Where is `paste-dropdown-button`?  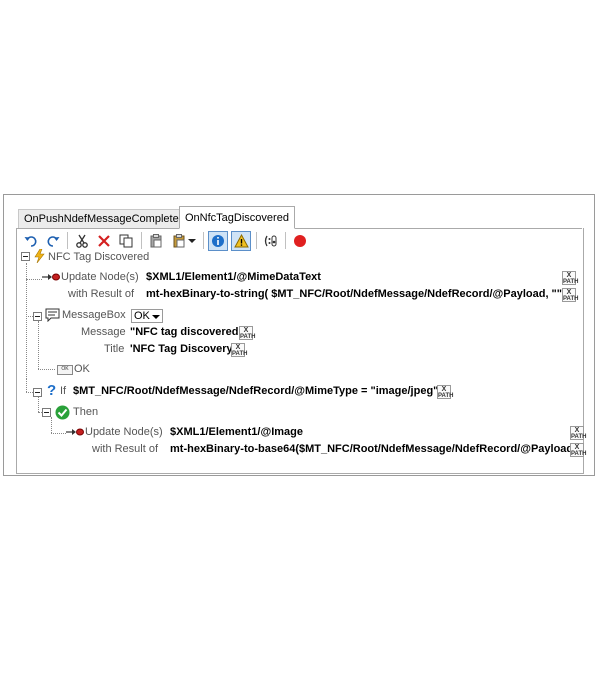 paste-dropdown-button is located at coordinates (192, 241).